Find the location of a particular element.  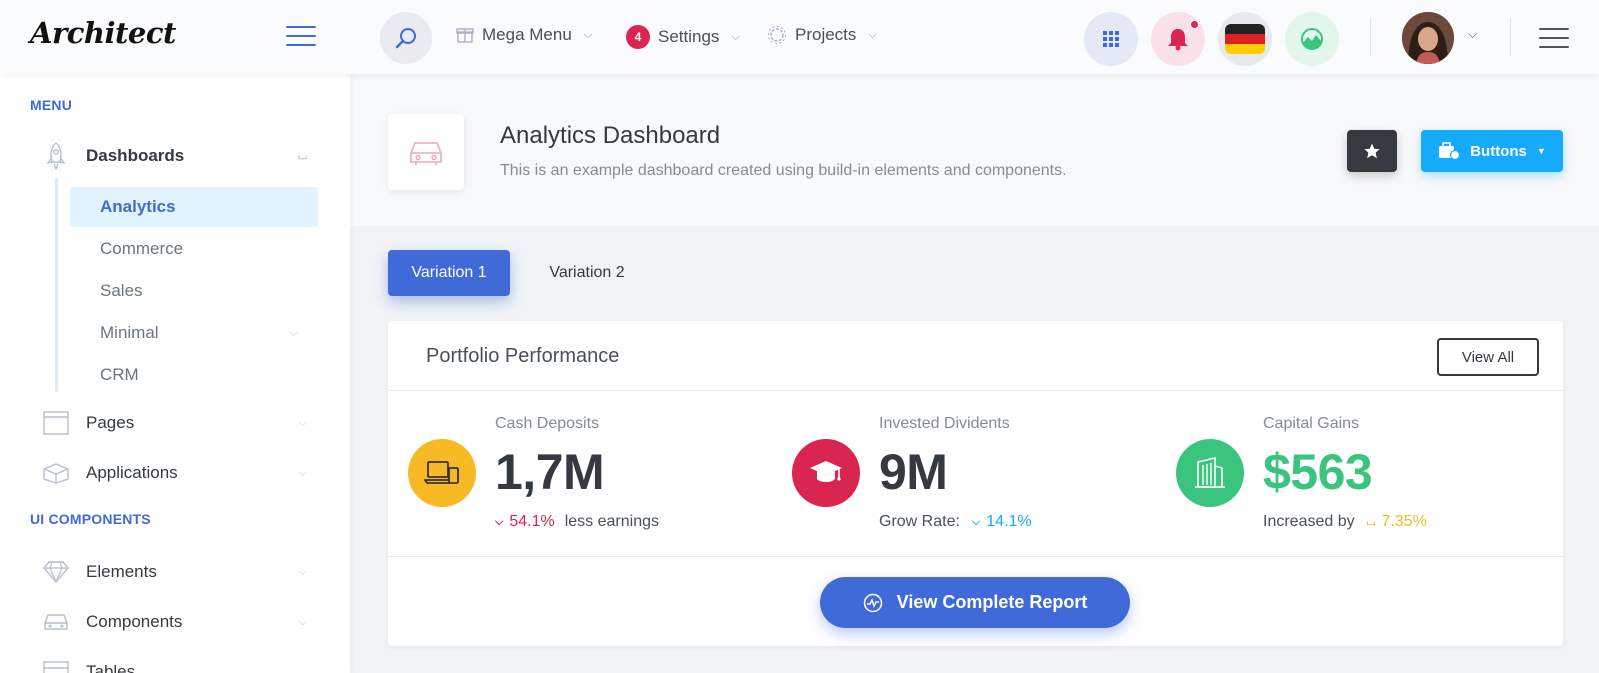

german-flag-icon is located at coordinates (1245, 39).